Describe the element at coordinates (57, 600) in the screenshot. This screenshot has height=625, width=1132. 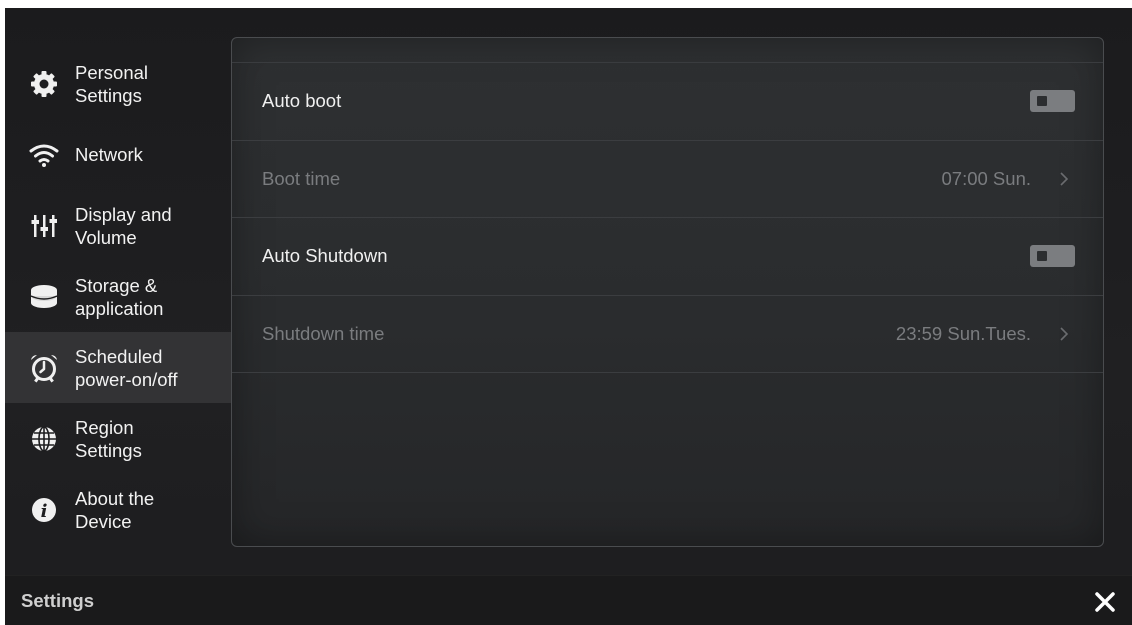
I see `page-title: Settings` at that location.